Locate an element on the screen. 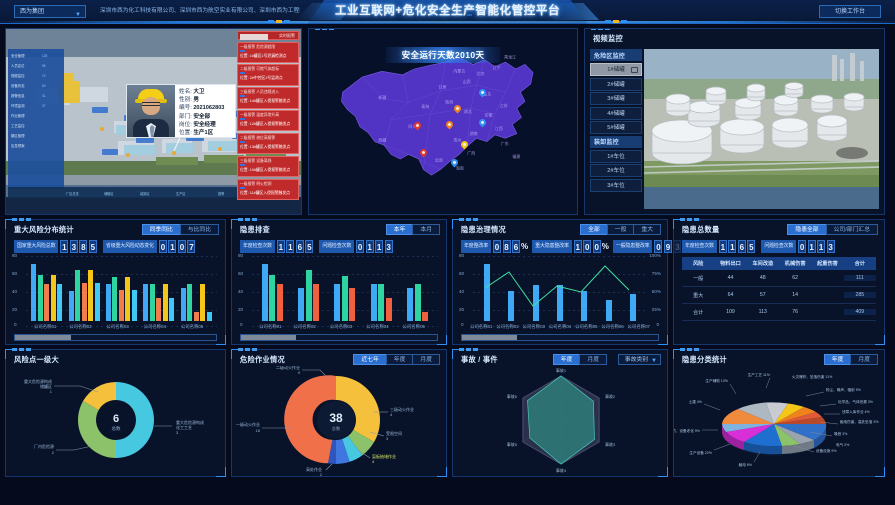 The width and height of the screenshot is (895, 505). x-tick: 公司名称02 is located at coordinates (507, 326).